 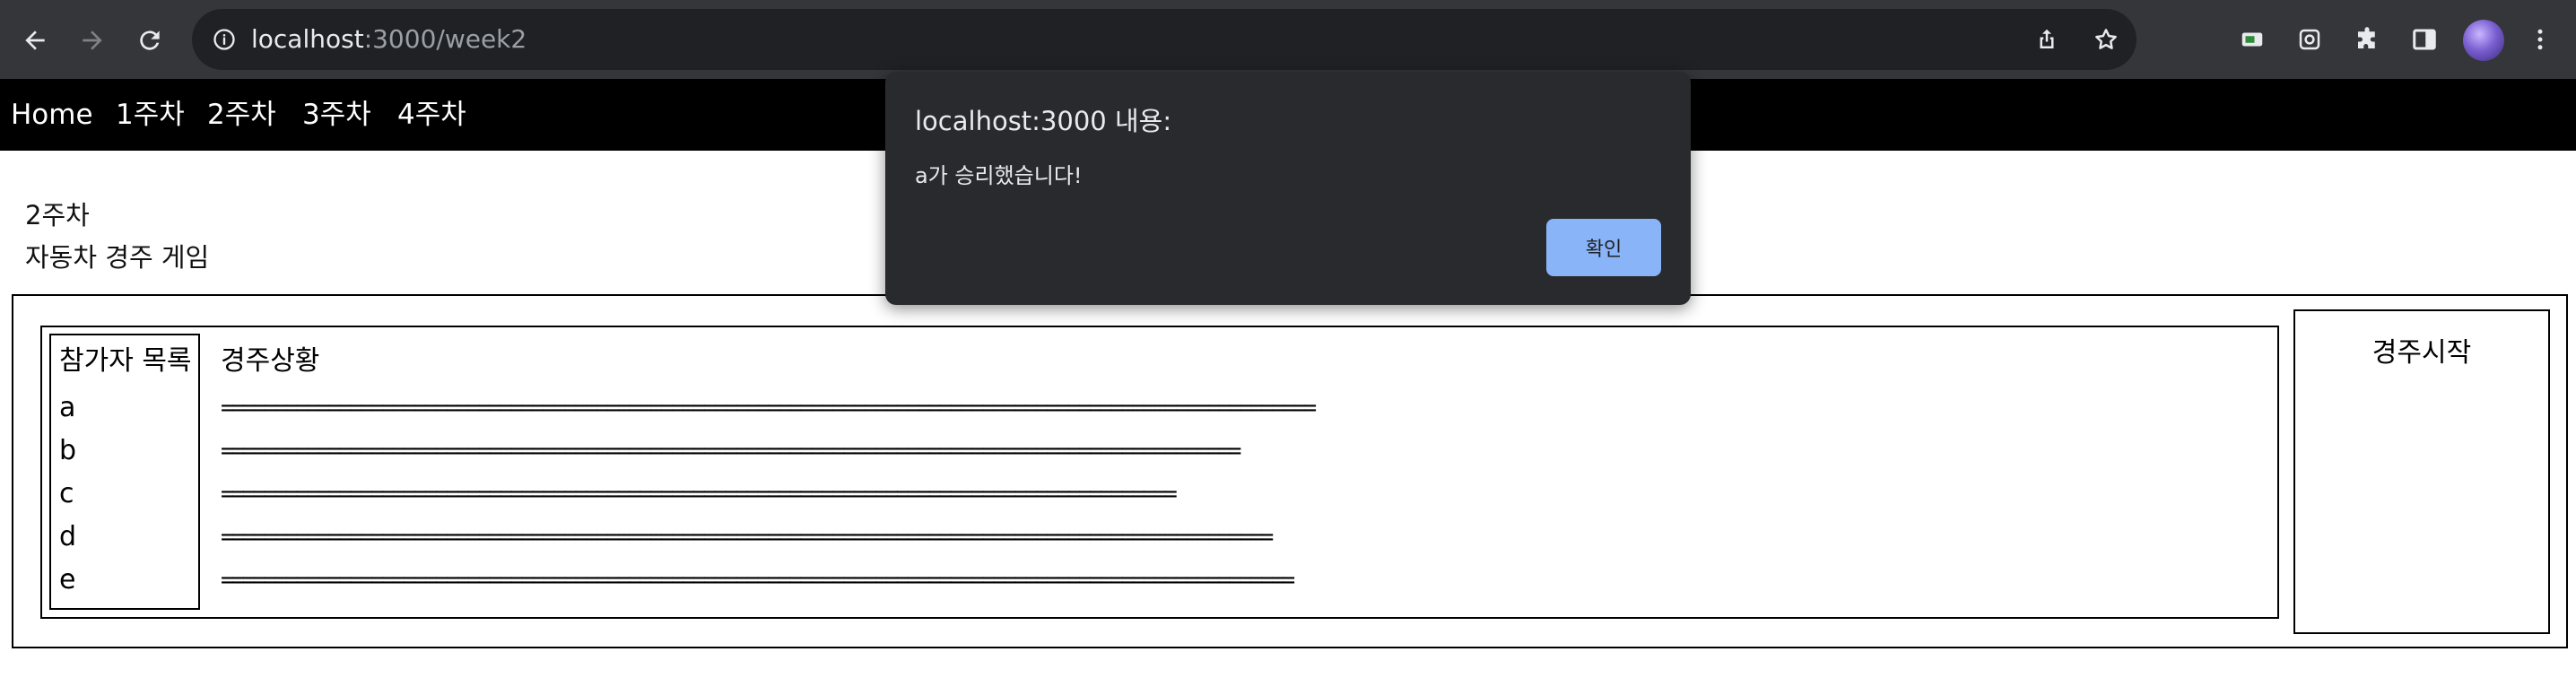 What do you see at coordinates (2367, 39) in the screenshot?
I see `puzzle-icon` at bounding box center [2367, 39].